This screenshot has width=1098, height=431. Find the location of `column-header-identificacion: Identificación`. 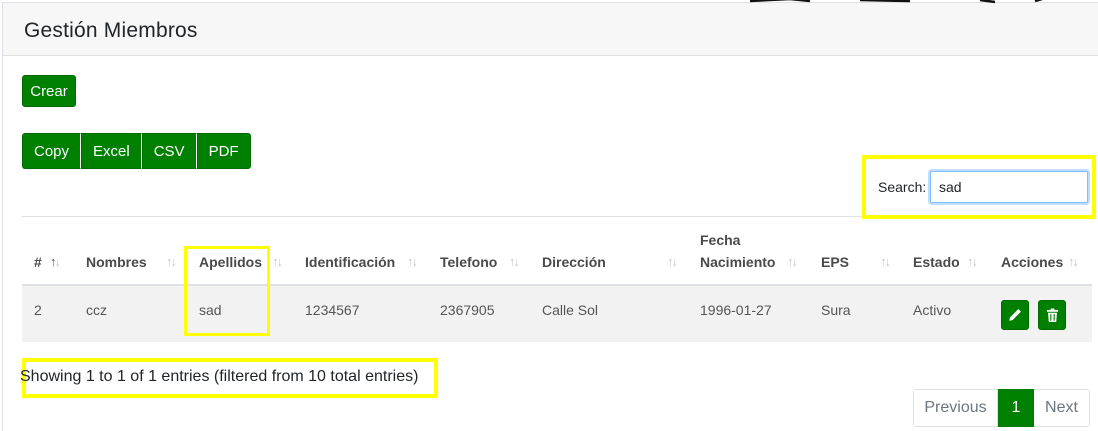

column-header-identificacion: Identificación is located at coordinates (350, 262).